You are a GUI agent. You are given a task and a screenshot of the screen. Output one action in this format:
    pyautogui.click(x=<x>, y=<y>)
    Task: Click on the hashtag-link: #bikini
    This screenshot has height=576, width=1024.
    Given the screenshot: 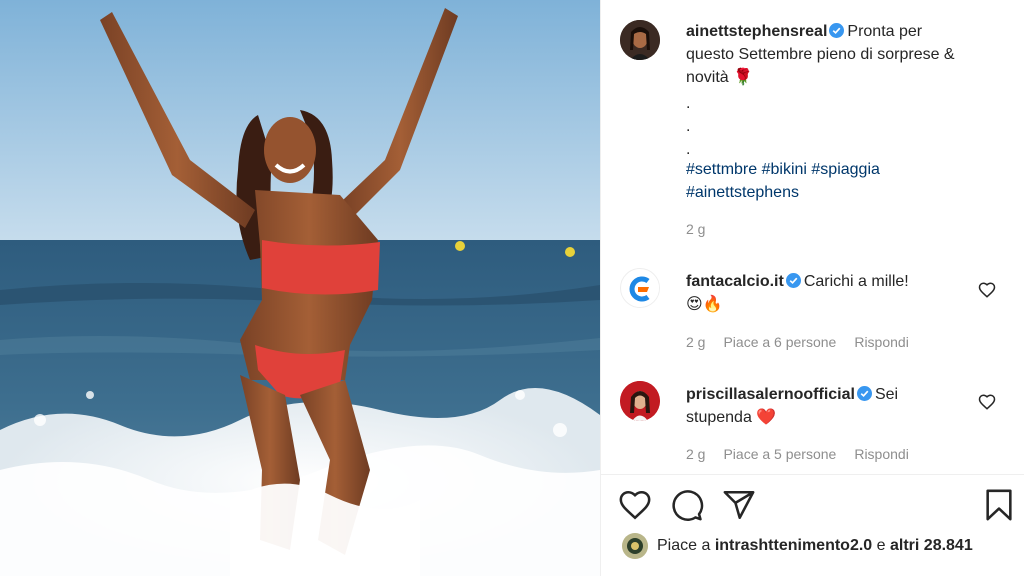 What is the action you would take?
    pyautogui.click(x=784, y=169)
    